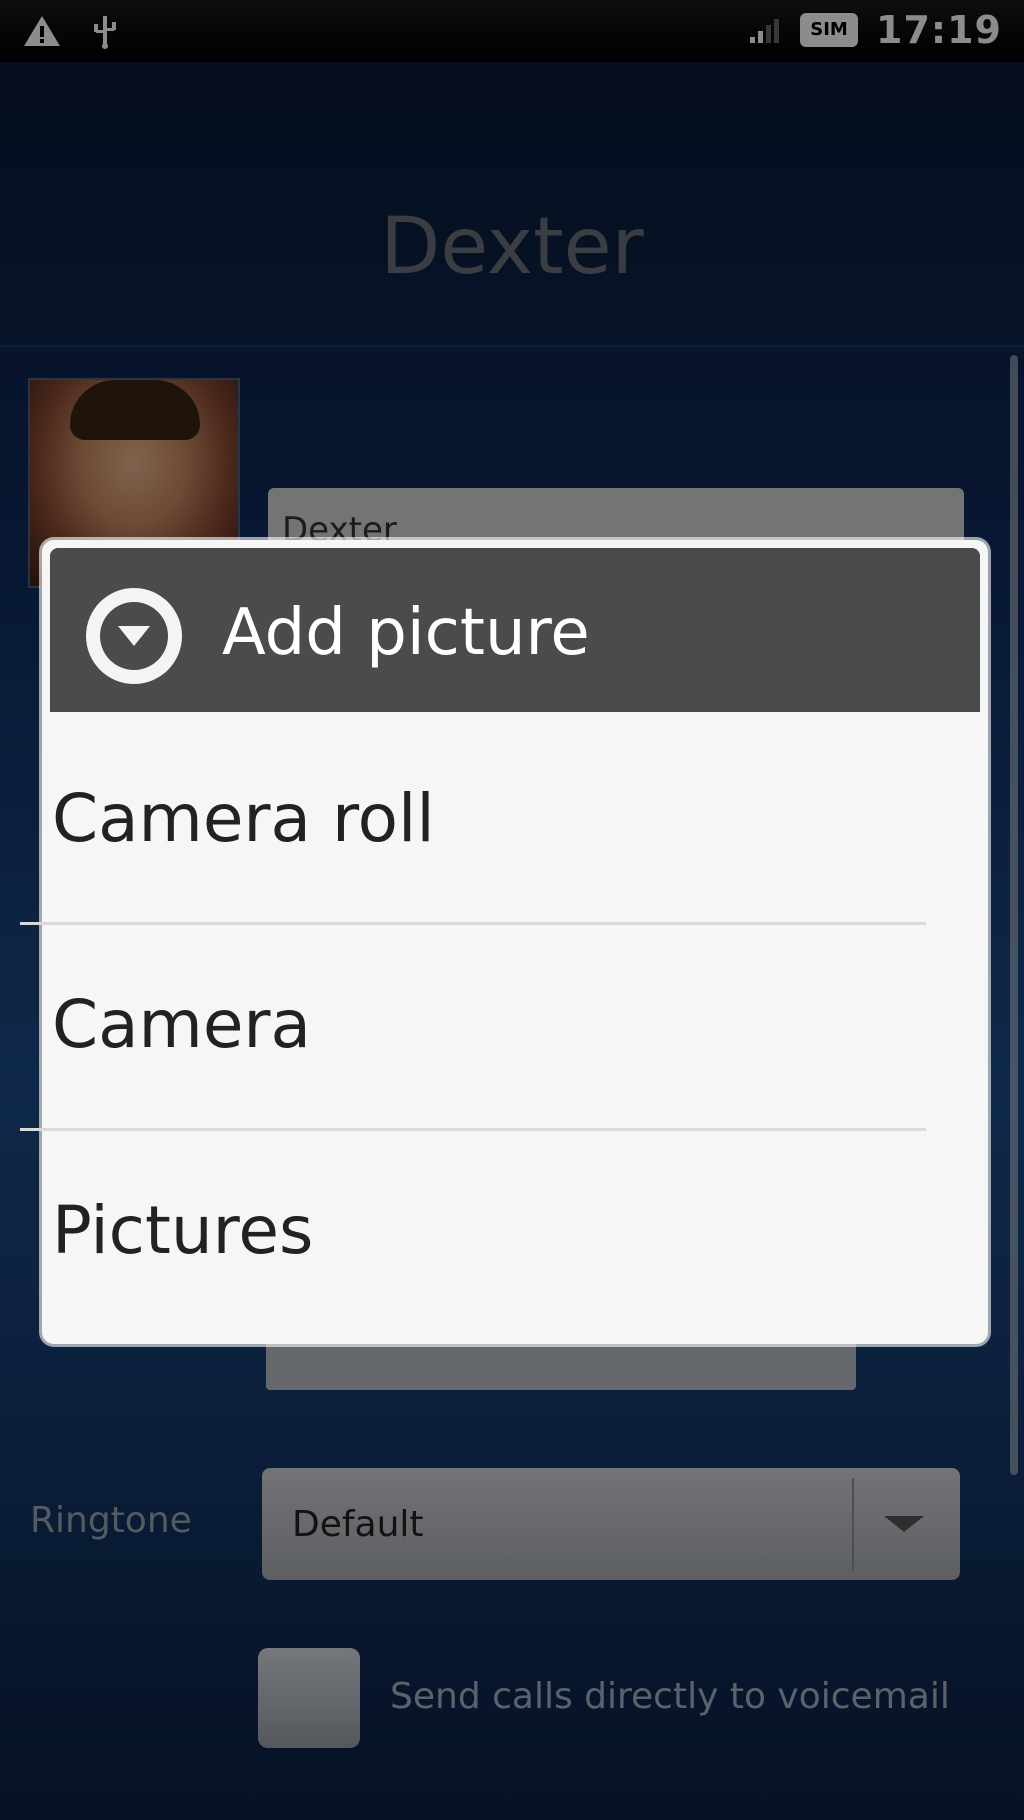  I want to click on dropdown-circle-inner, so click(134, 636).